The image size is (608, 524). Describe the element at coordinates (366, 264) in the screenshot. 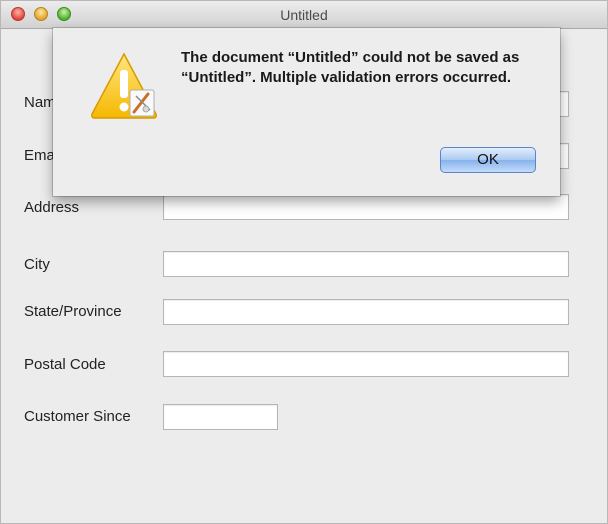

I see `city-field` at that location.